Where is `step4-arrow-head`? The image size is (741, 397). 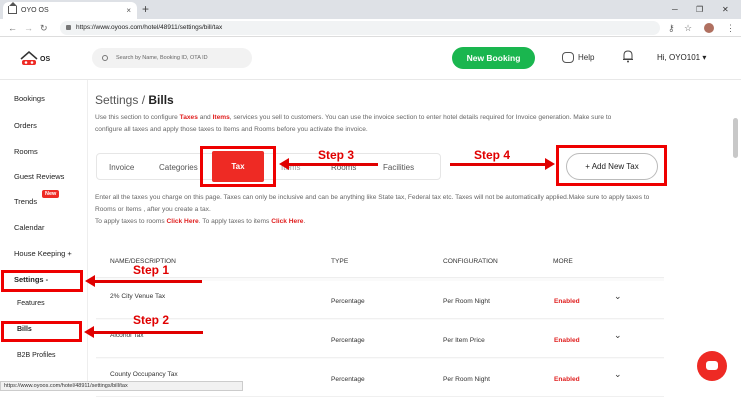
step4-arrow-head is located at coordinates (550, 164).